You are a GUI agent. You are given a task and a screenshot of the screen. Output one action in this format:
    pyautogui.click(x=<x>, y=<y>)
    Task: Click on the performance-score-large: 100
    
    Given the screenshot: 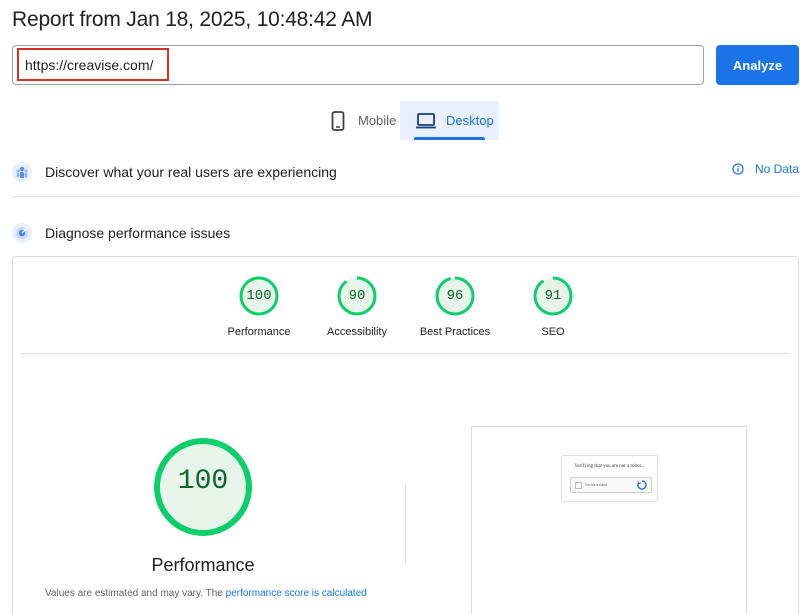 What is the action you would take?
    pyautogui.click(x=203, y=481)
    